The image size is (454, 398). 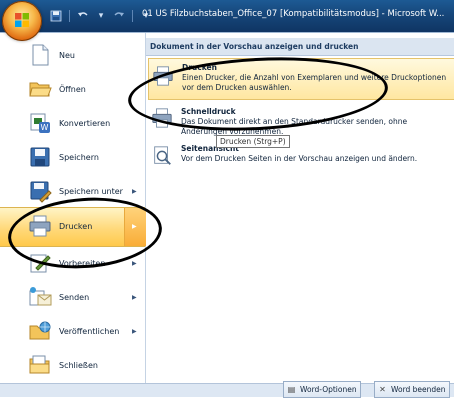 I want to click on menu-item-label: Senden, so click(x=74, y=297).